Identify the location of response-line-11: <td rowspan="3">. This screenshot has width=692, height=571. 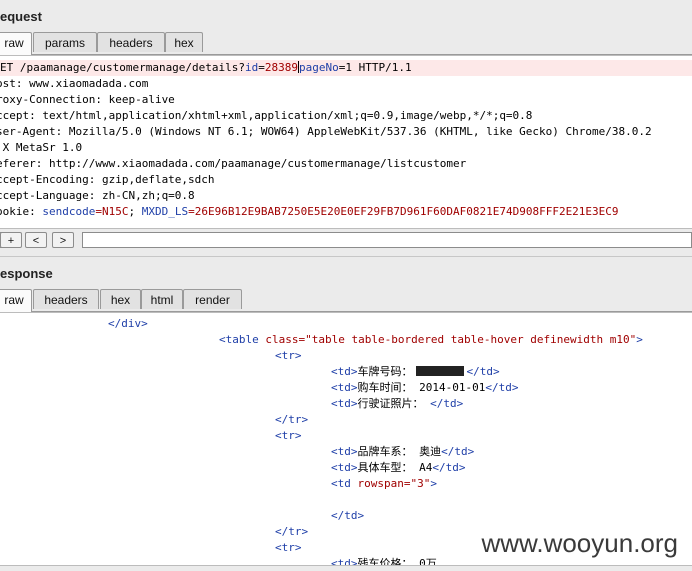
(384, 483).